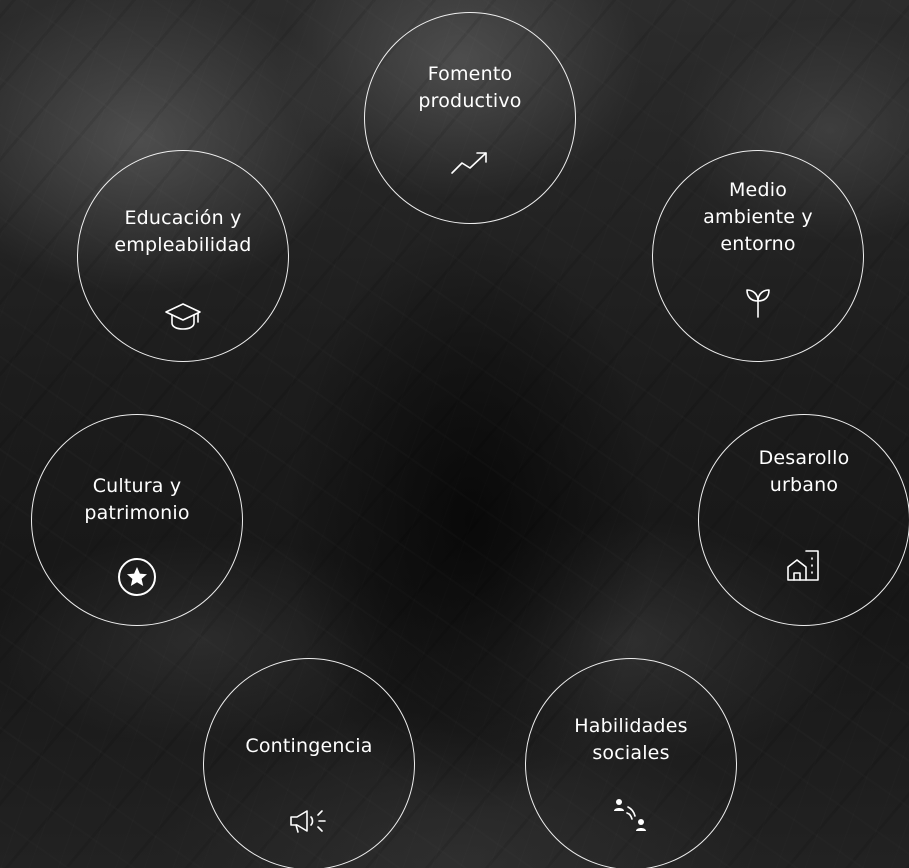 Image resolution: width=909 pixels, height=868 pixels. Describe the element at coordinates (470, 87) in the screenshot. I see `area-label: Fomento productivo` at that location.